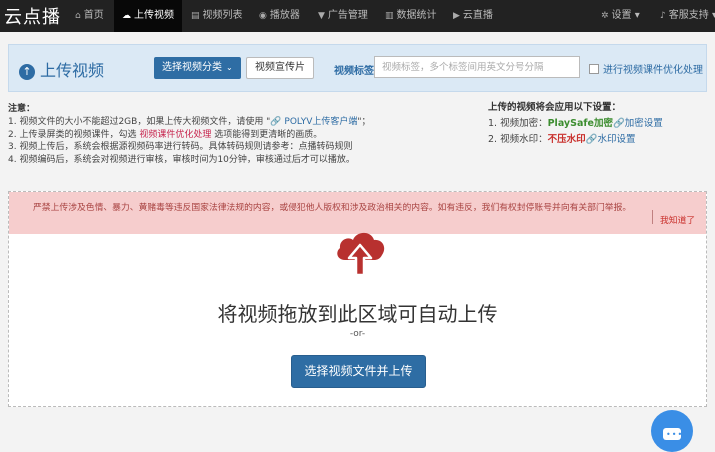 The height and width of the screenshot is (452, 715). What do you see at coordinates (229, 67) in the screenshot?
I see `chevron-down-icon: ⌄` at bounding box center [229, 67].